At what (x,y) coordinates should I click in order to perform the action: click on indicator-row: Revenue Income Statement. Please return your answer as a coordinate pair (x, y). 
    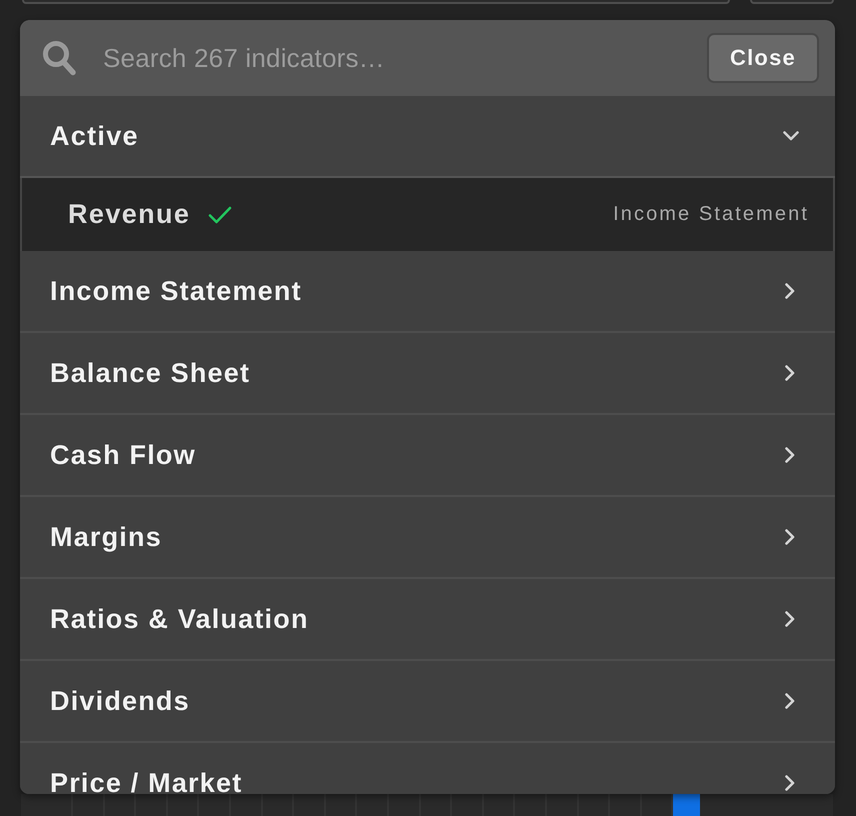
    Looking at the image, I should click on (427, 214).